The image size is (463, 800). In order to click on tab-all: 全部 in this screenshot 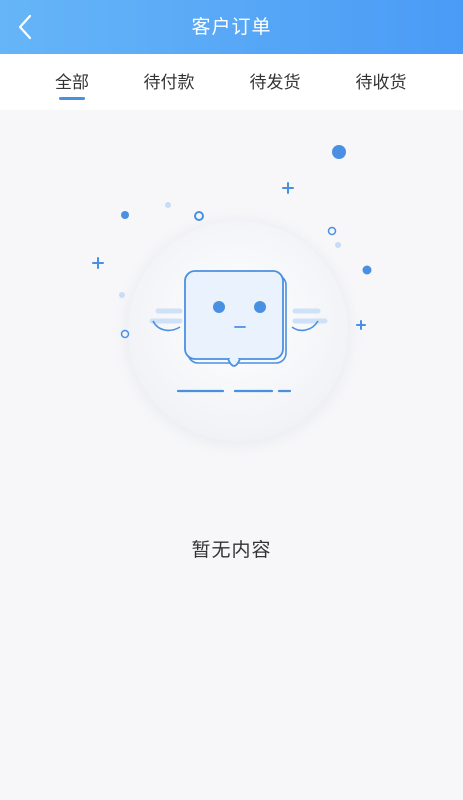, I will do `click(72, 82)`.